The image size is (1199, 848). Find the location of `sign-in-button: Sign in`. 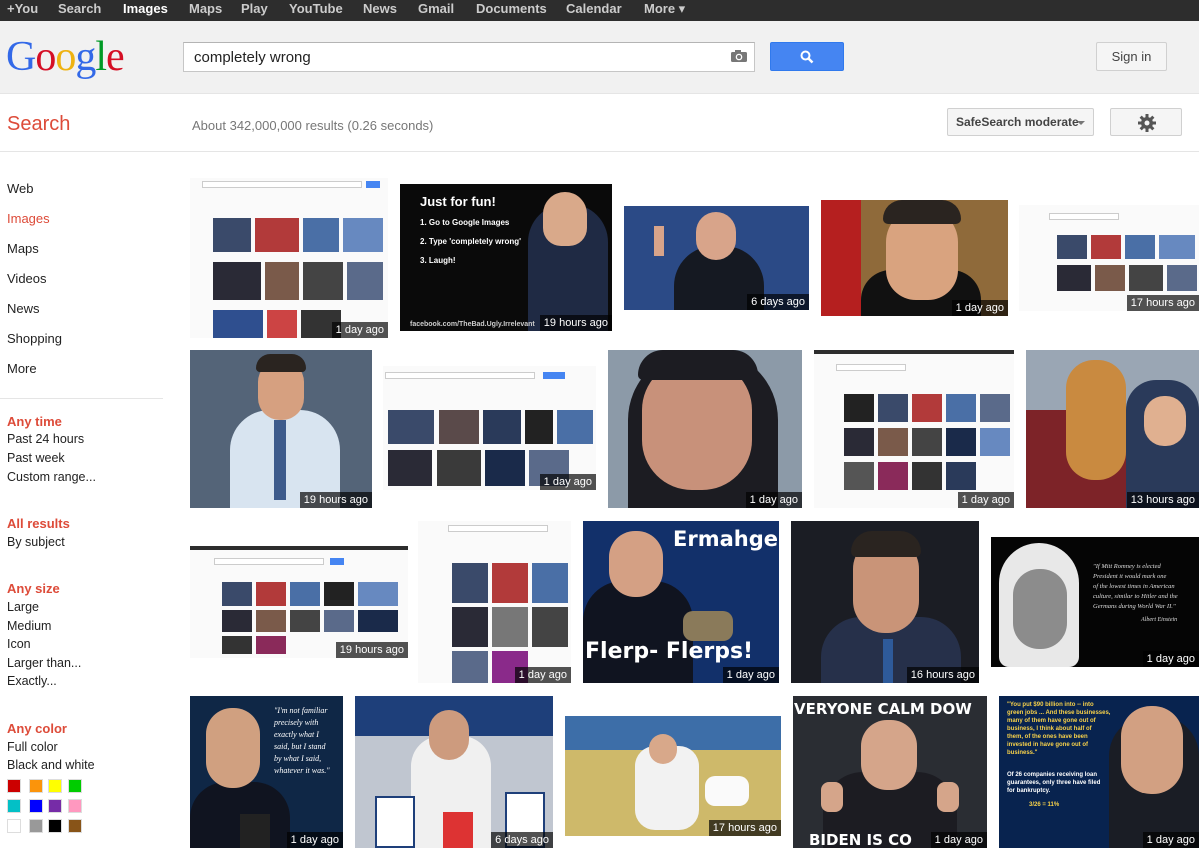

sign-in-button: Sign in is located at coordinates (1131, 56).